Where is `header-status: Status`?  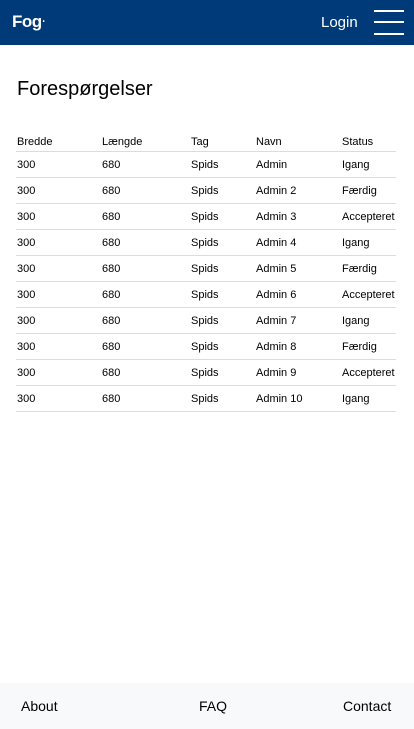 header-status: Status is located at coordinates (368, 138).